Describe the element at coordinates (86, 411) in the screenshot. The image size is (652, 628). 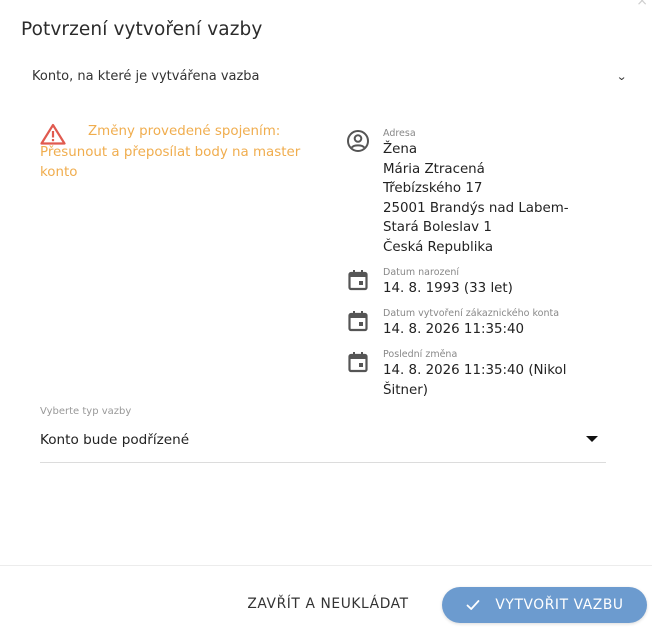
I see `link-type-caption: Vyberte typ vazby` at that location.